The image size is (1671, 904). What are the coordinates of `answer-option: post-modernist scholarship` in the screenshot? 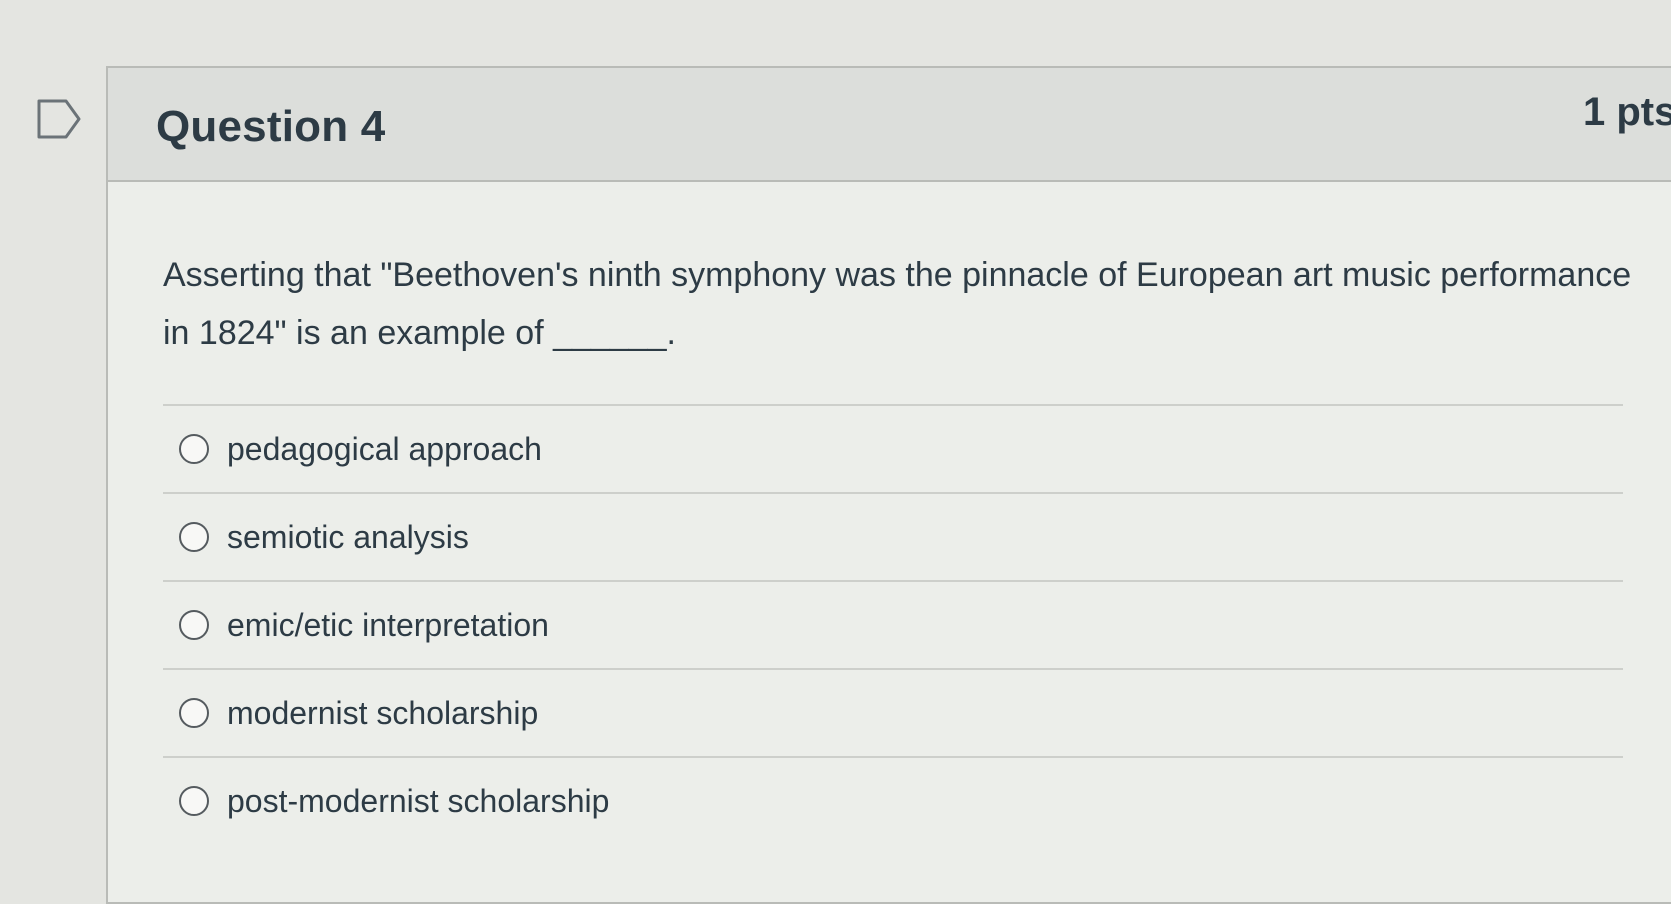 It's located at (893, 801).